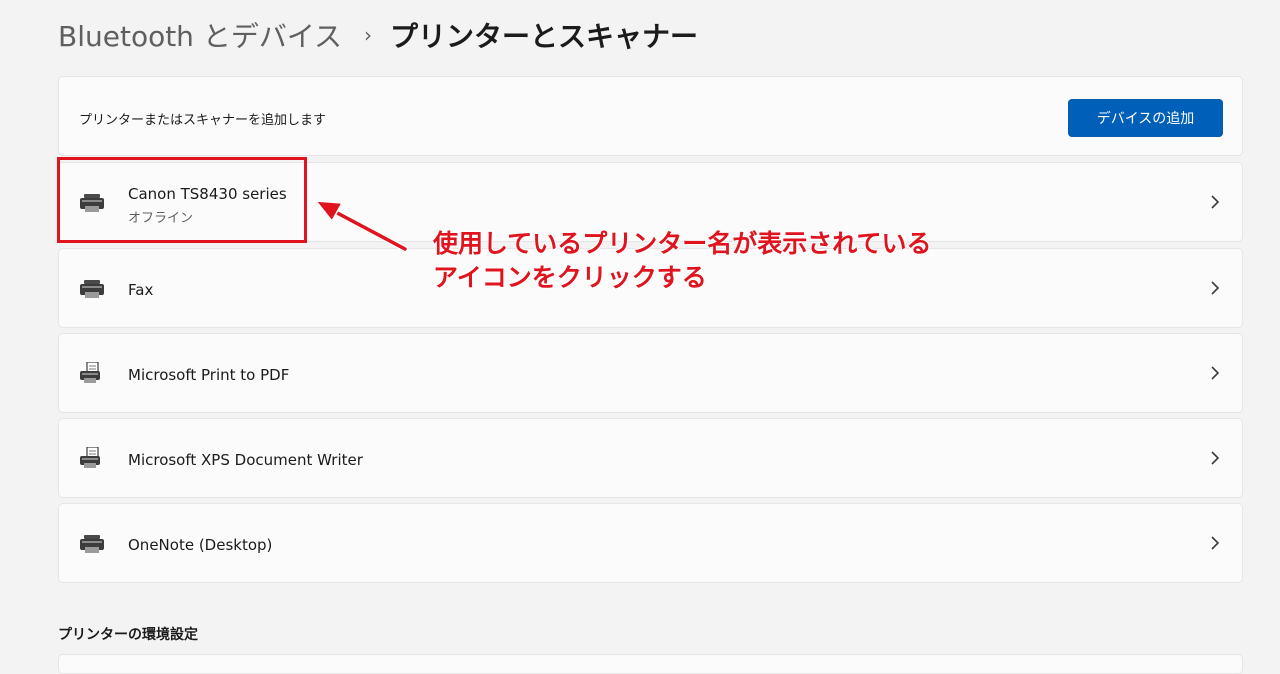 The height and width of the screenshot is (674, 1280). I want to click on printer-name: Microsoft Print to PDF, so click(209, 375).